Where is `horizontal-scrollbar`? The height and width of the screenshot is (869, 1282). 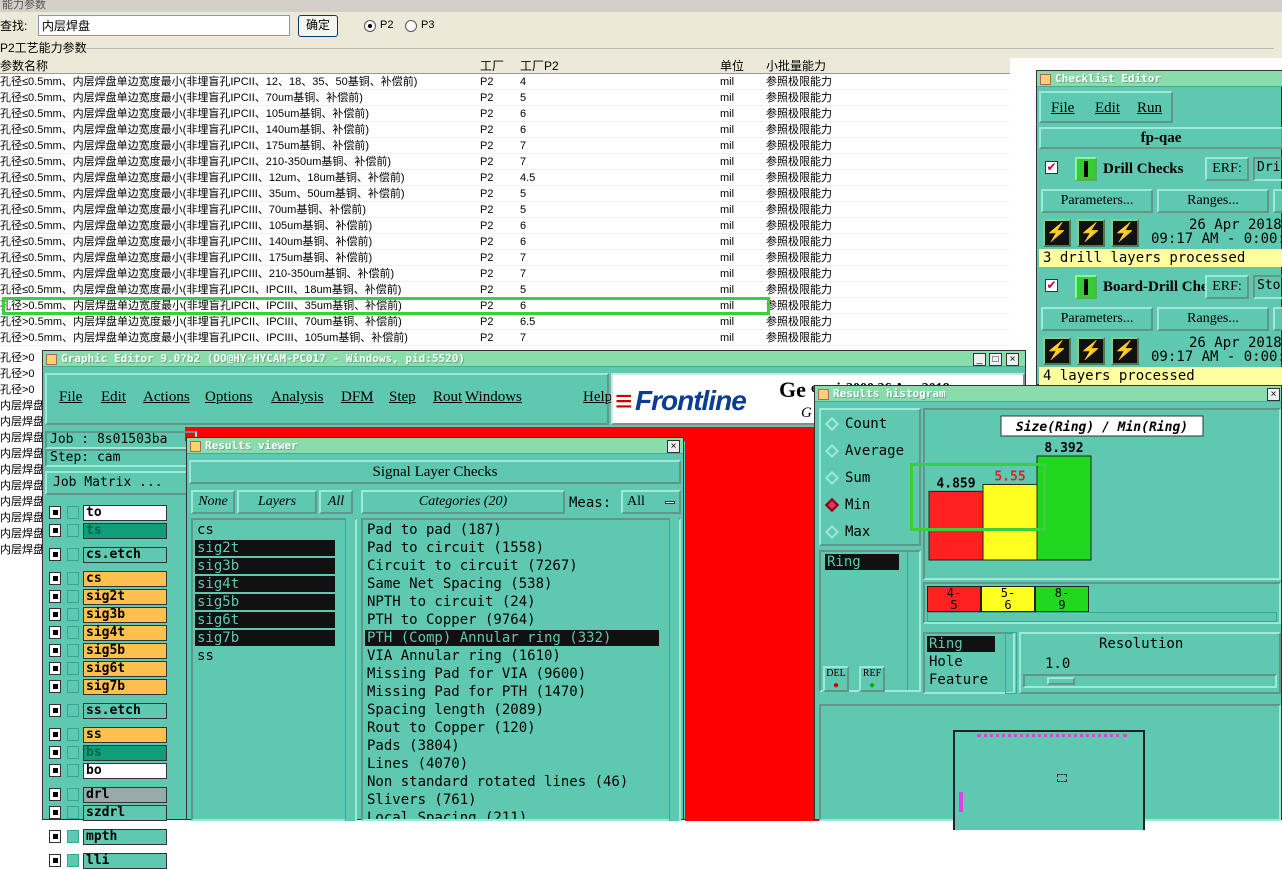 horizontal-scrollbar is located at coordinates (1102, 617).